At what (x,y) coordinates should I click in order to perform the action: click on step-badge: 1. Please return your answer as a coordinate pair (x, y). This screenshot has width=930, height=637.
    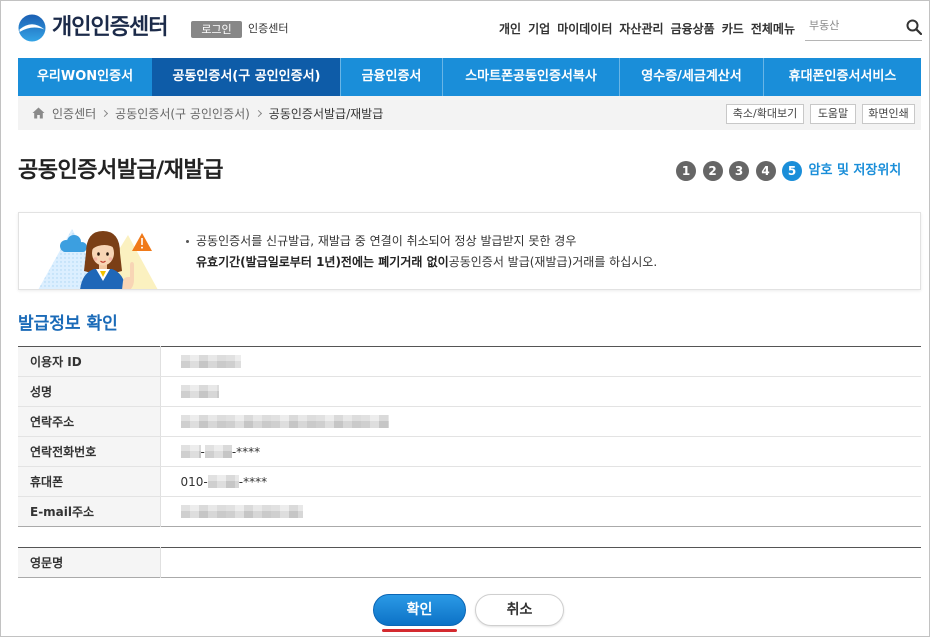
    Looking at the image, I should click on (686, 171).